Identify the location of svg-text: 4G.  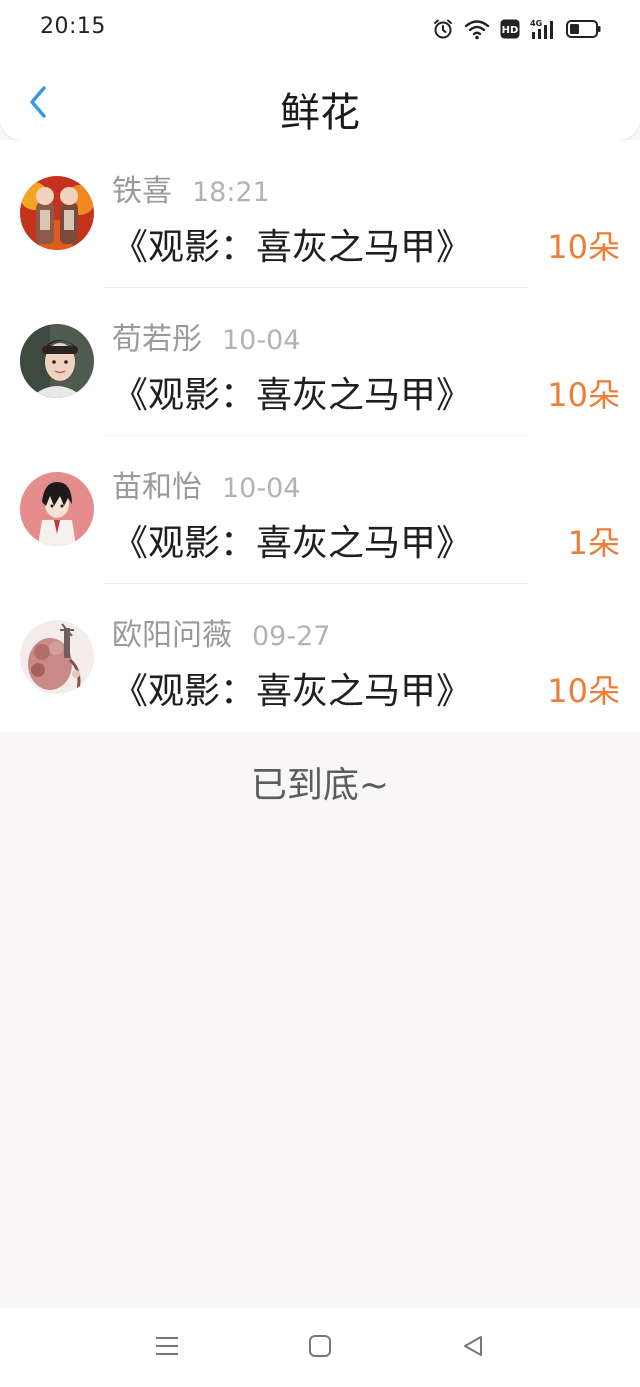
(536, 23).